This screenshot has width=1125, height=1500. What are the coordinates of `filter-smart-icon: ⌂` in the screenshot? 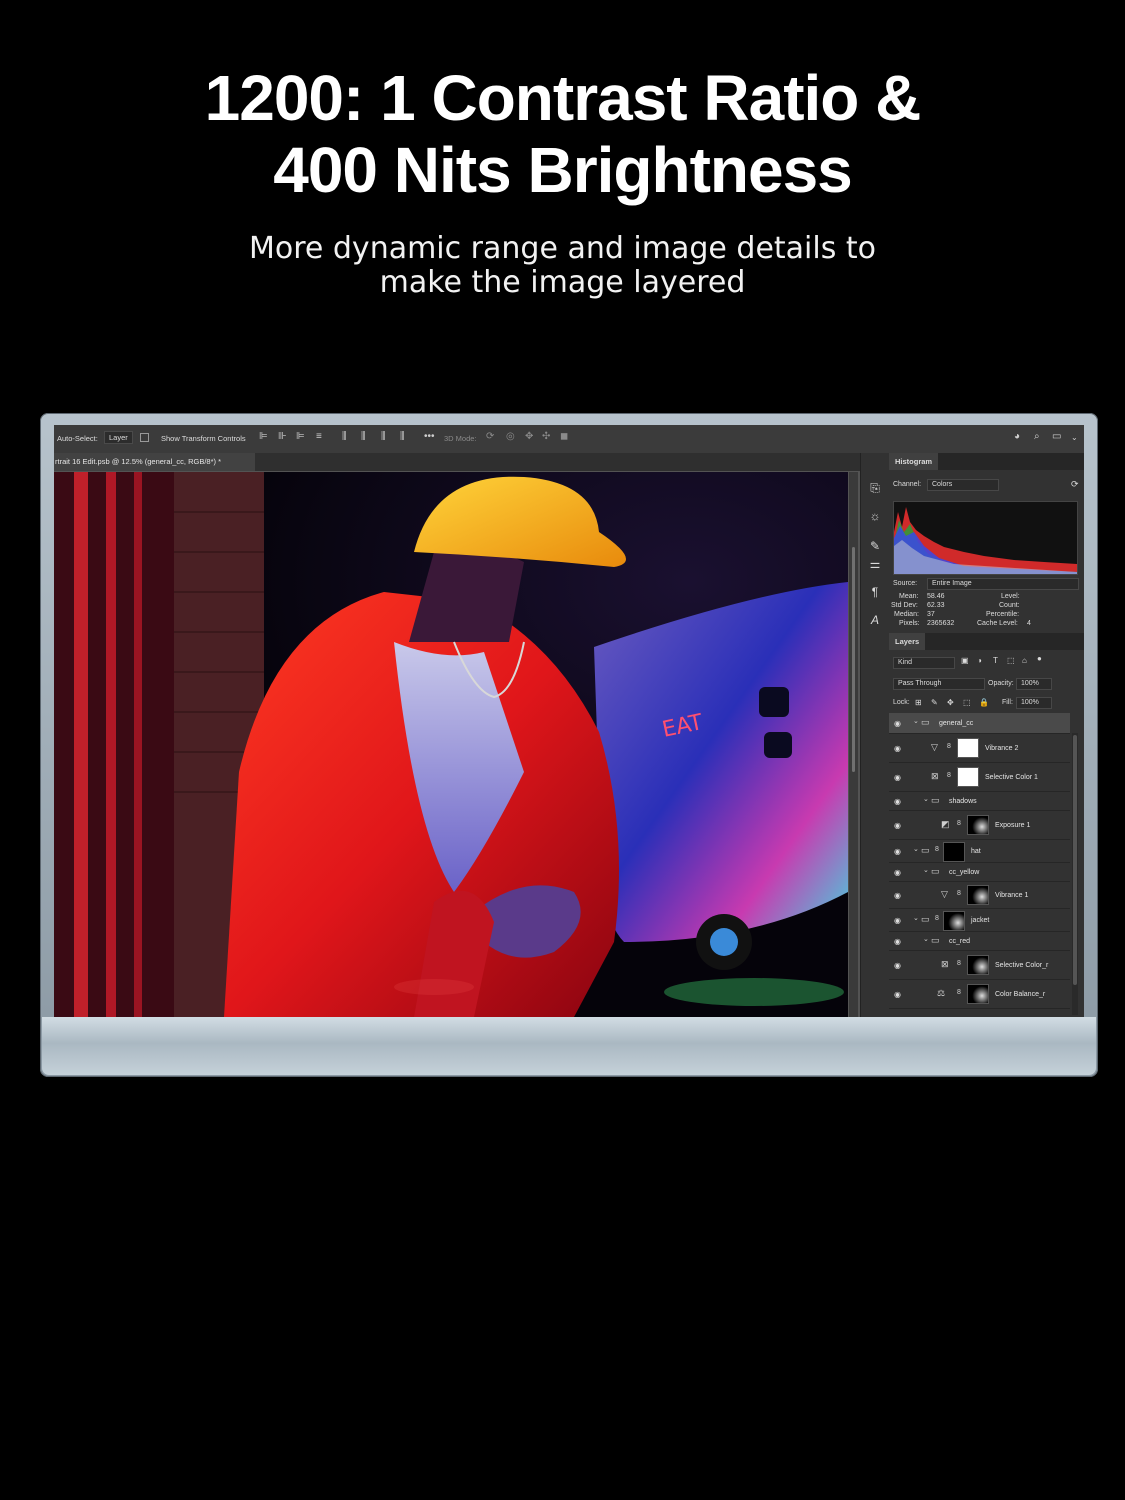 It's located at (1024, 660).